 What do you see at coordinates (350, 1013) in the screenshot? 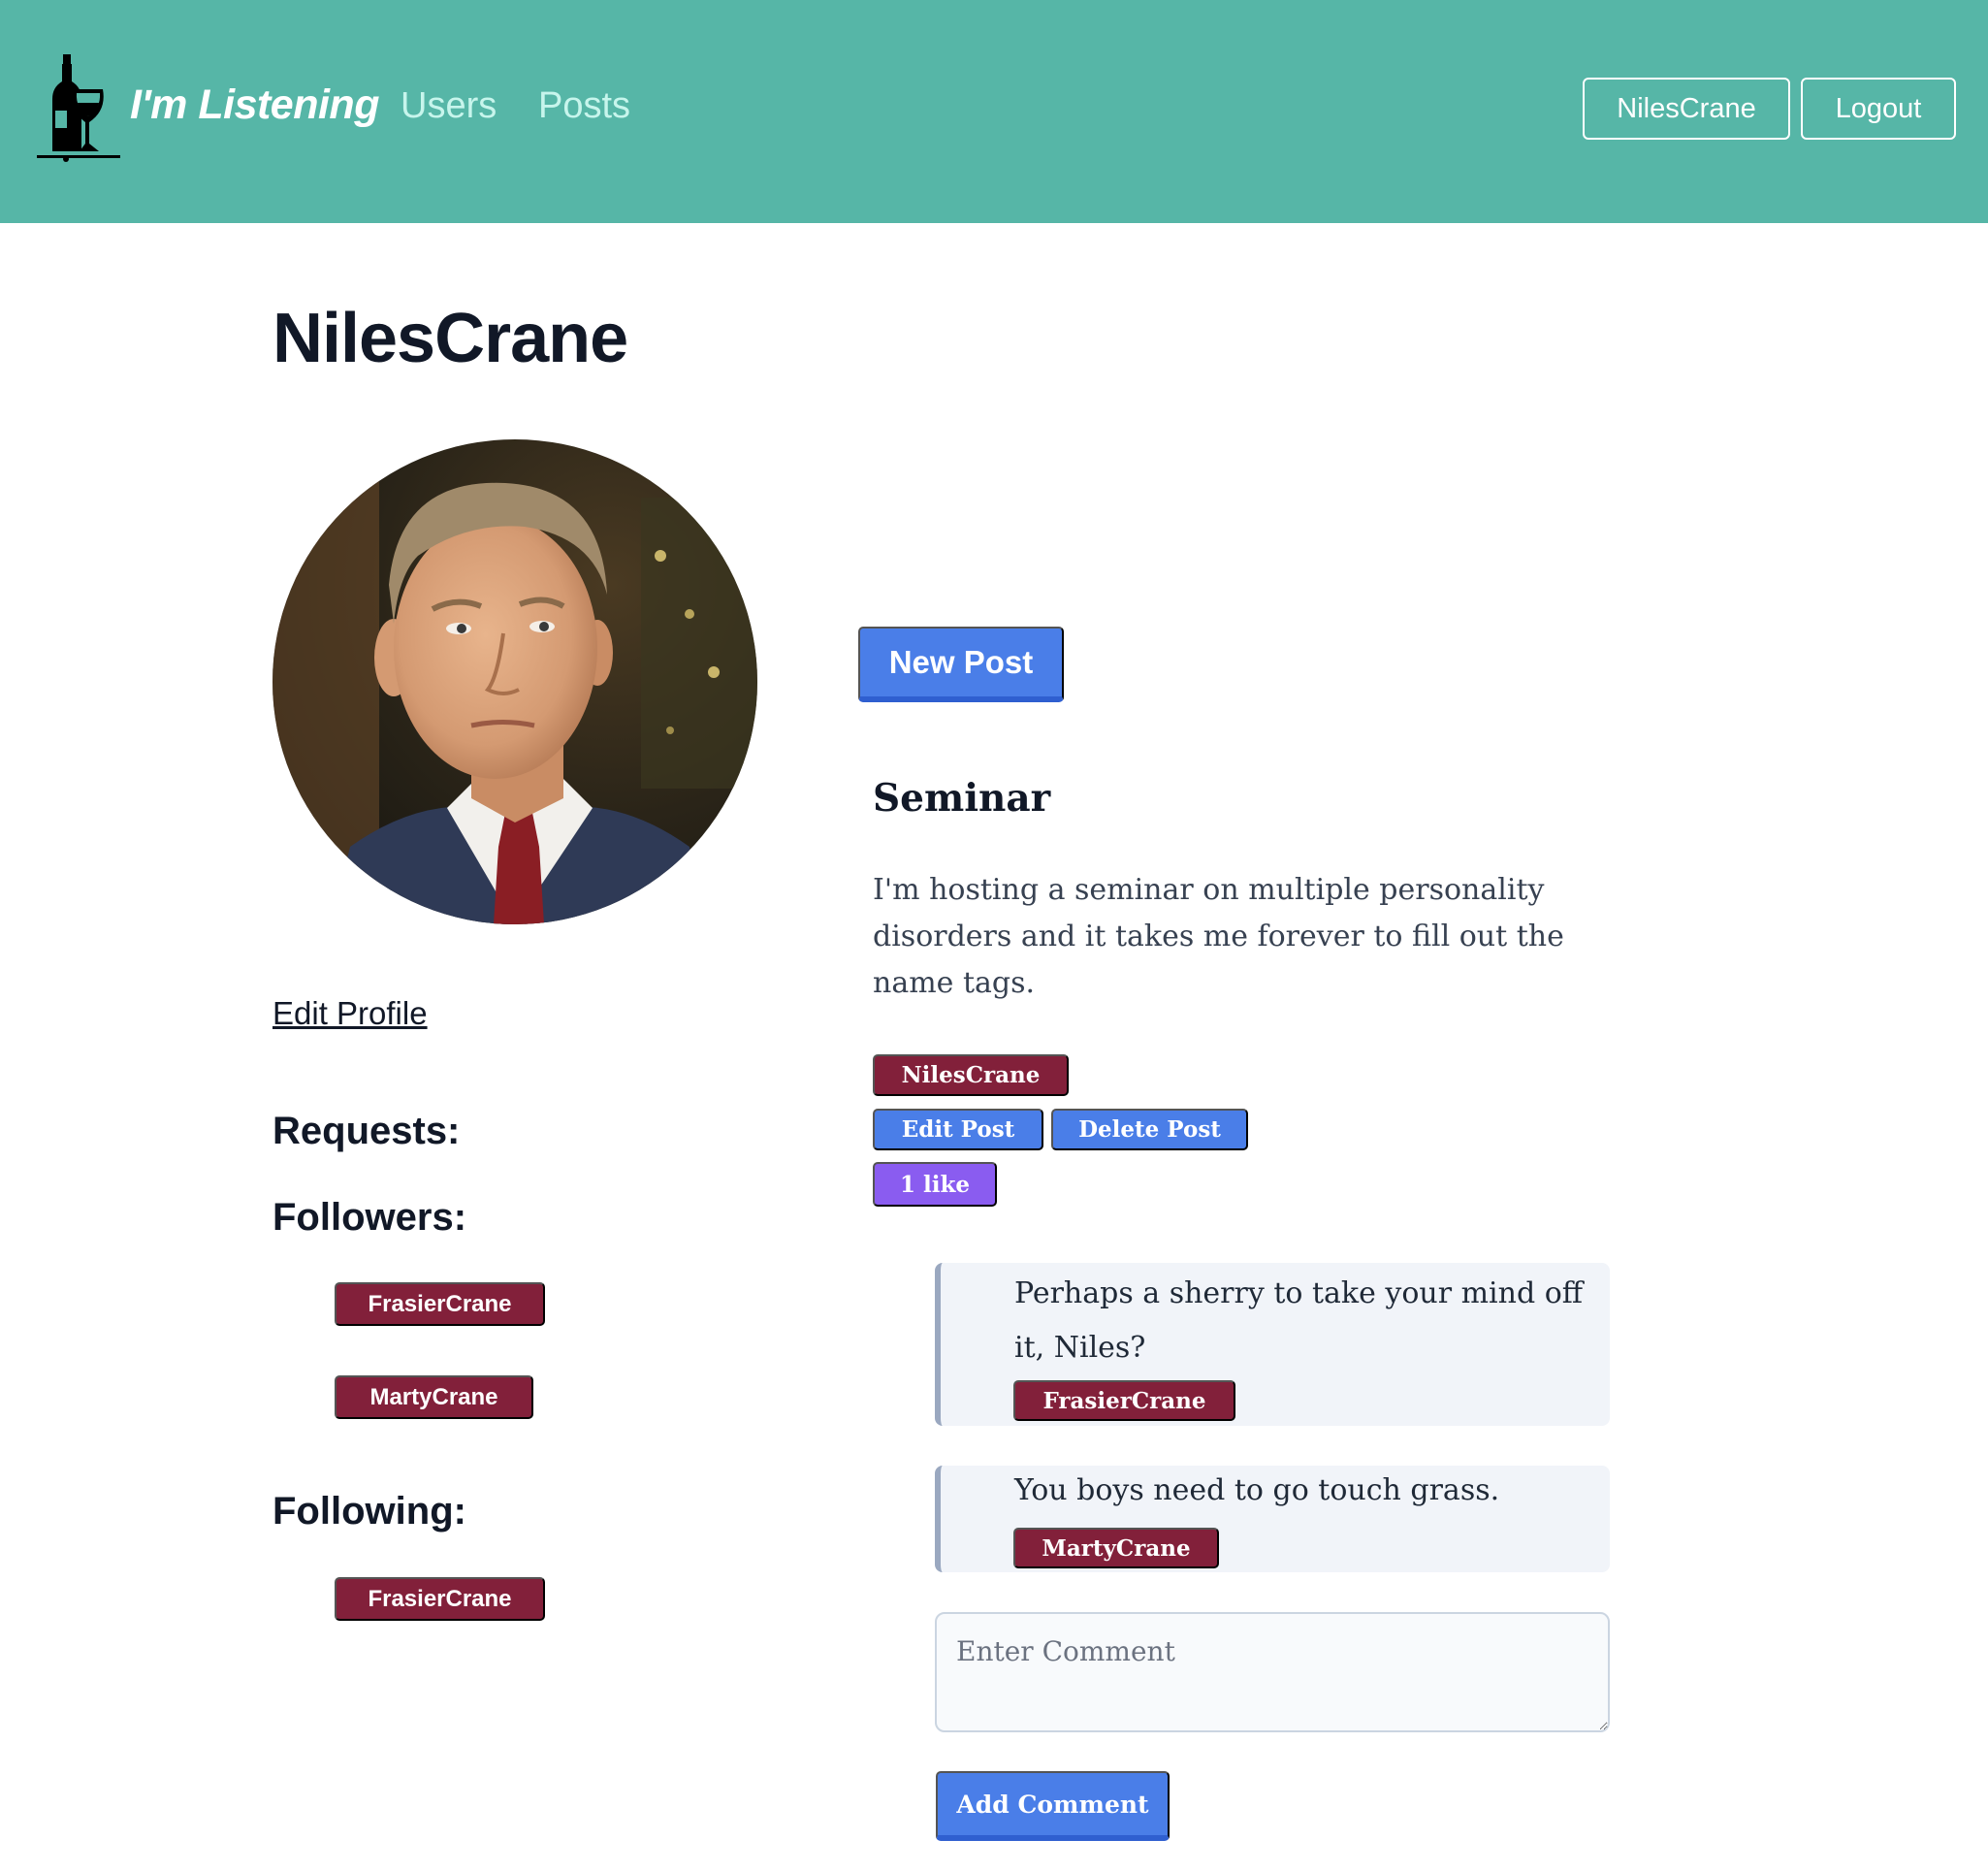
I see `edit-profile-link: Edit Profile` at bounding box center [350, 1013].